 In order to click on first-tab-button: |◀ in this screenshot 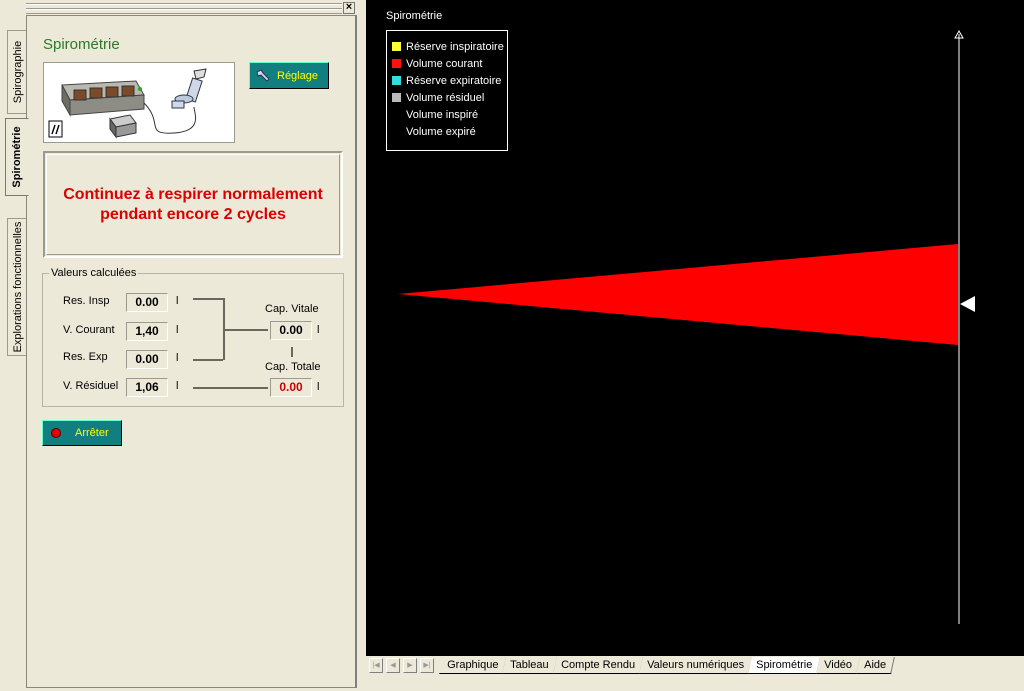, I will do `click(376, 665)`.